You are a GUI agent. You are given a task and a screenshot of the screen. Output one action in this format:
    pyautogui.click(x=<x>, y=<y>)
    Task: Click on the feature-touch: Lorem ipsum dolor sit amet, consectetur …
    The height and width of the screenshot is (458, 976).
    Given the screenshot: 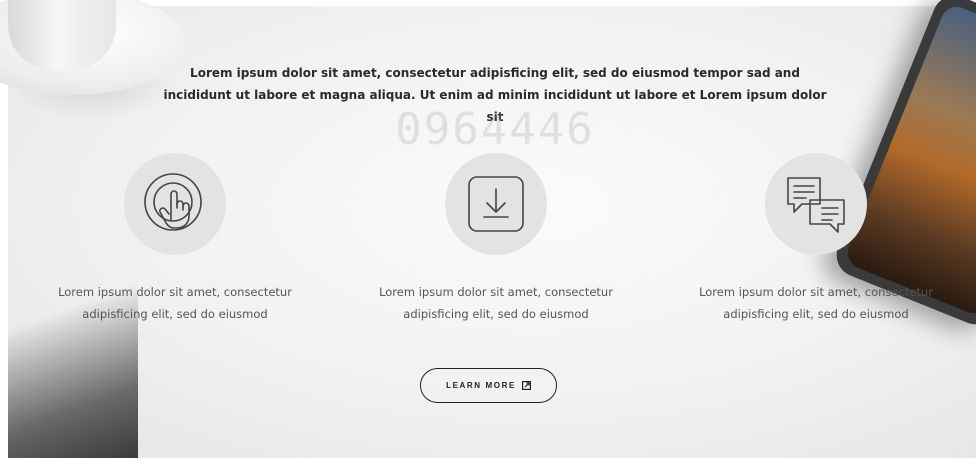 What is the action you would take?
    pyautogui.click(x=175, y=239)
    